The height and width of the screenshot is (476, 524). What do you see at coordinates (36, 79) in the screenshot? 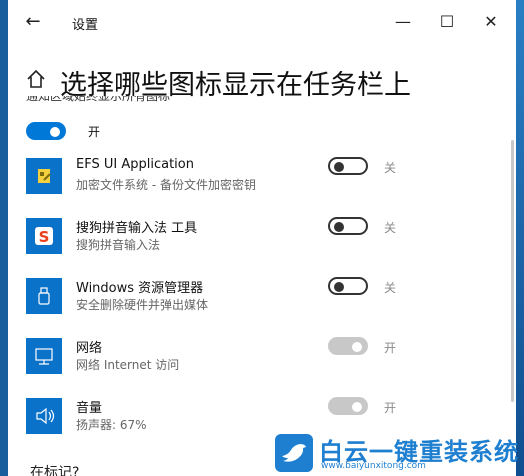
I see `home-icon` at bounding box center [36, 79].